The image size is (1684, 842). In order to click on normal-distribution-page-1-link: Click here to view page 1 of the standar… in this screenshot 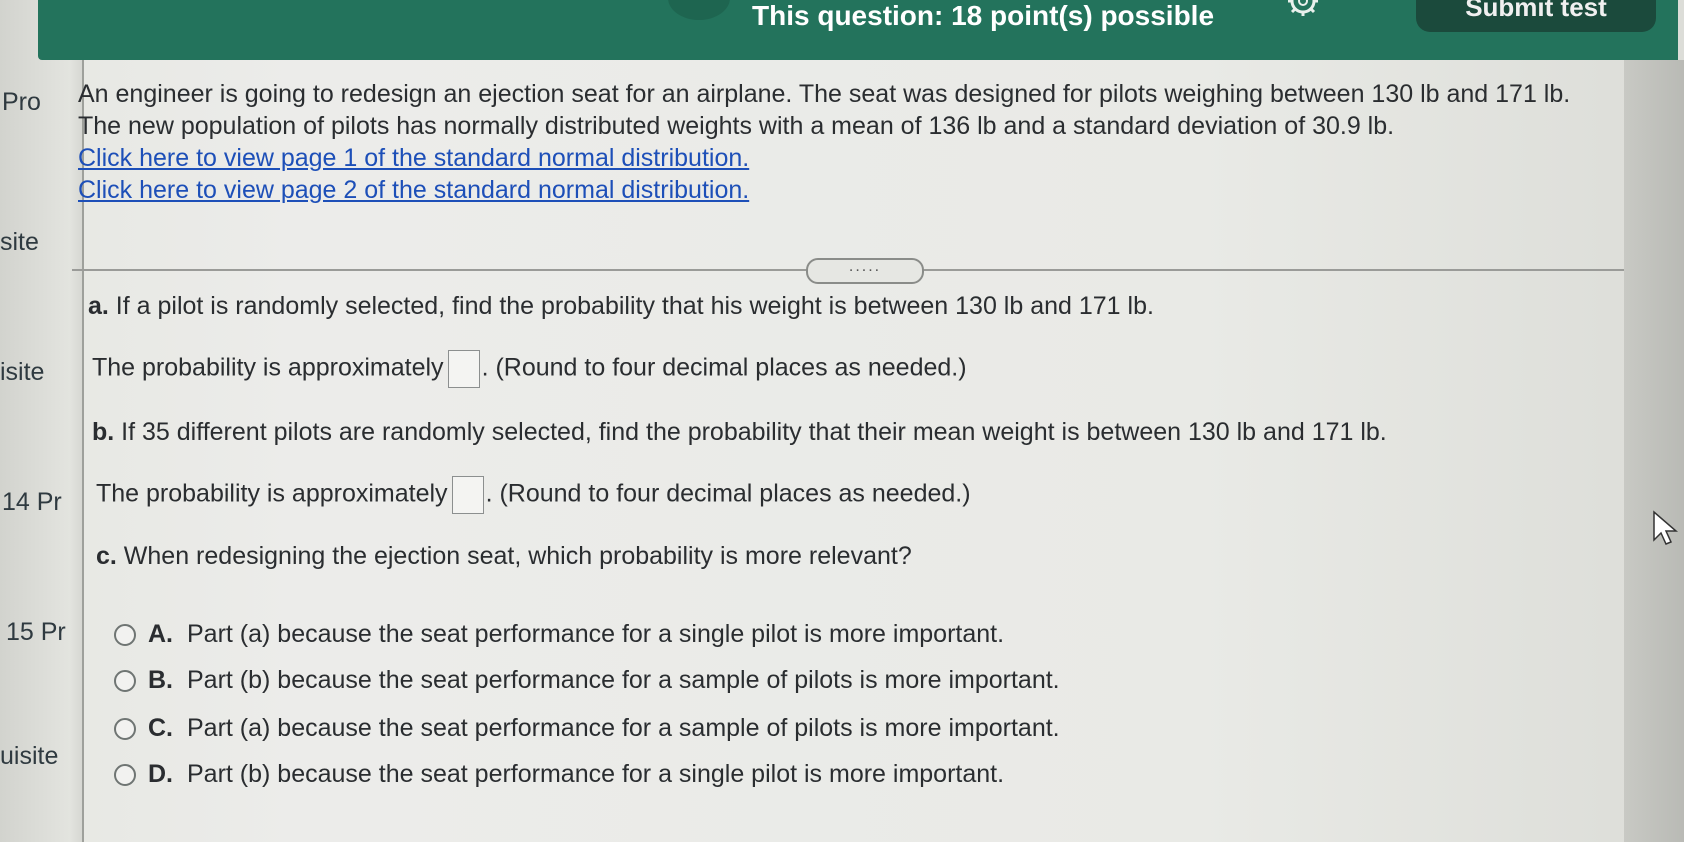, I will do `click(848, 158)`.